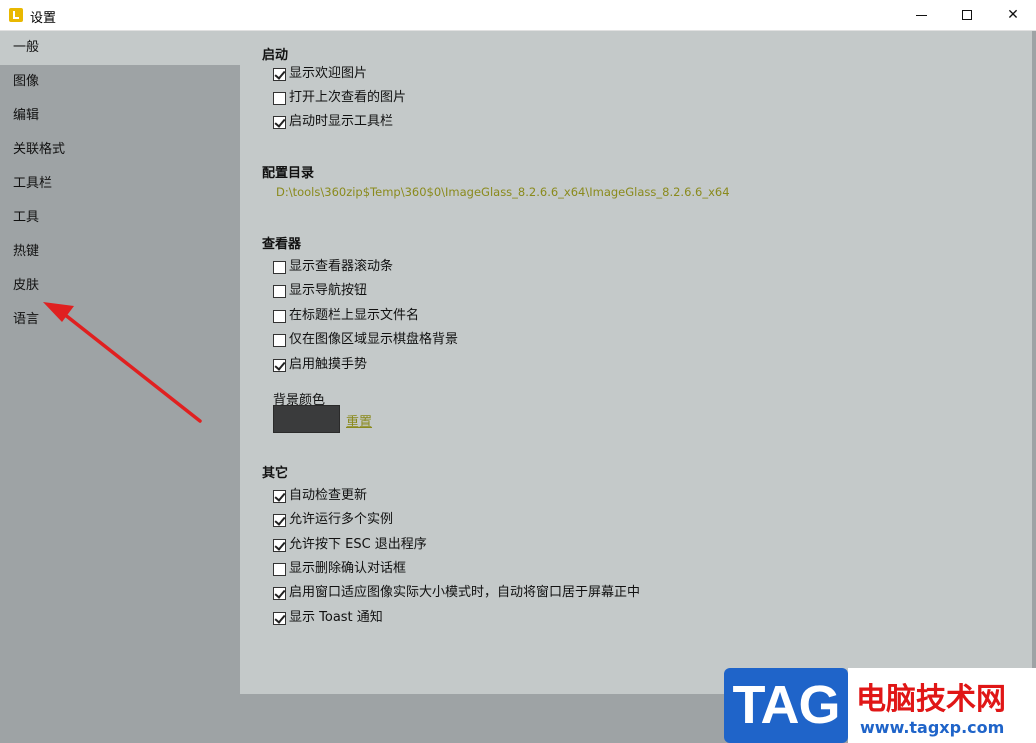  Describe the element at coordinates (275, 473) in the screenshot. I see `other-section-title: 其它` at that location.